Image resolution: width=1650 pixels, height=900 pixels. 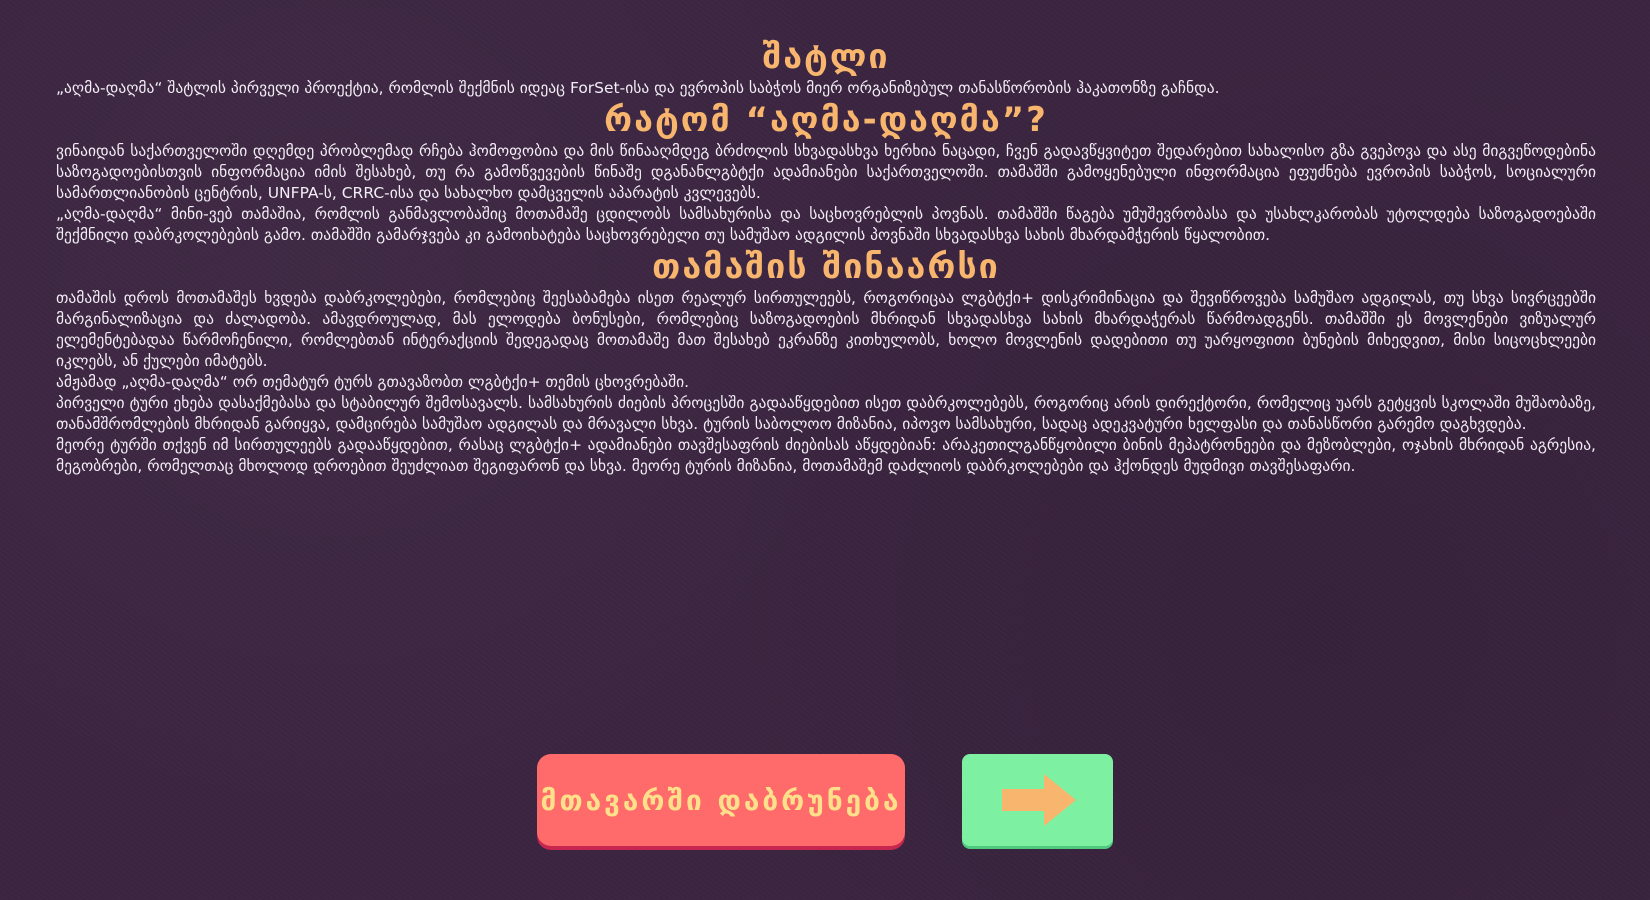 I want to click on next-button, so click(x=1037, y=800).